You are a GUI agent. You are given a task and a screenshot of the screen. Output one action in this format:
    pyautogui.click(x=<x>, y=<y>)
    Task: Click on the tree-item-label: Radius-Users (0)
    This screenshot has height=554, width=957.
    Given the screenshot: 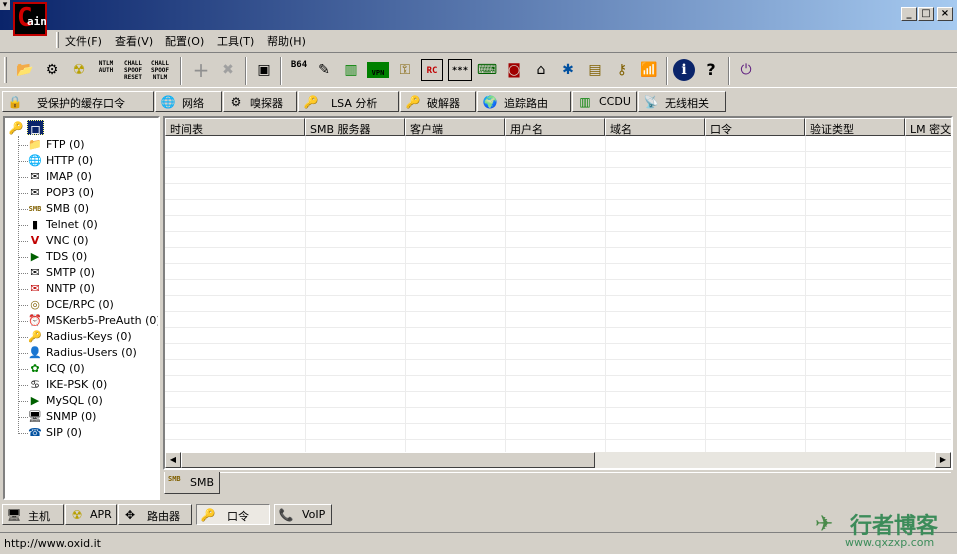 What is the action you would take?
    pyautogui.click(x=91, y=352)
    